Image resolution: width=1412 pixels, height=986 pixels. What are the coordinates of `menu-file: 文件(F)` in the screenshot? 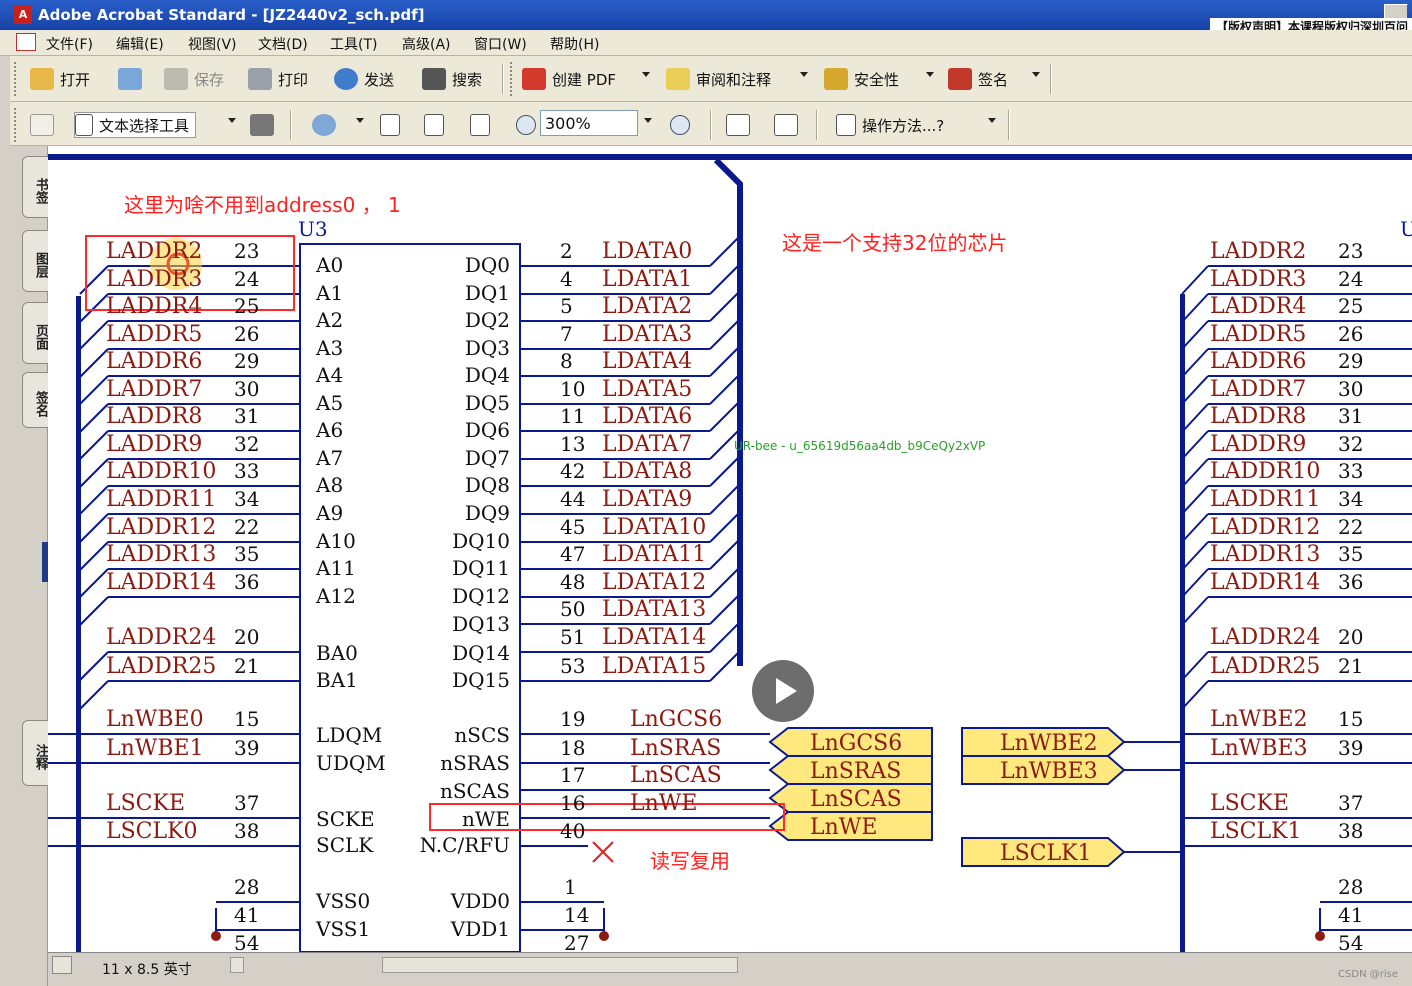 It's located at (69, 44).